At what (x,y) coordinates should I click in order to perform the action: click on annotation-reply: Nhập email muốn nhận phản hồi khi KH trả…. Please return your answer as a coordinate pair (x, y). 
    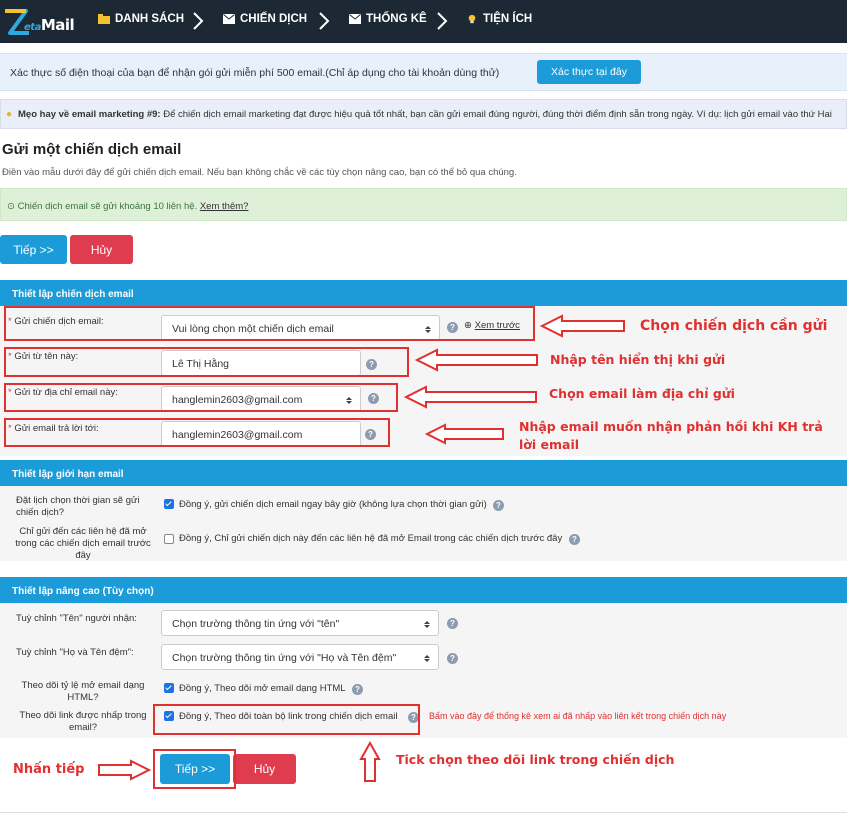
    Looking at the image, I should click on (671, 436).